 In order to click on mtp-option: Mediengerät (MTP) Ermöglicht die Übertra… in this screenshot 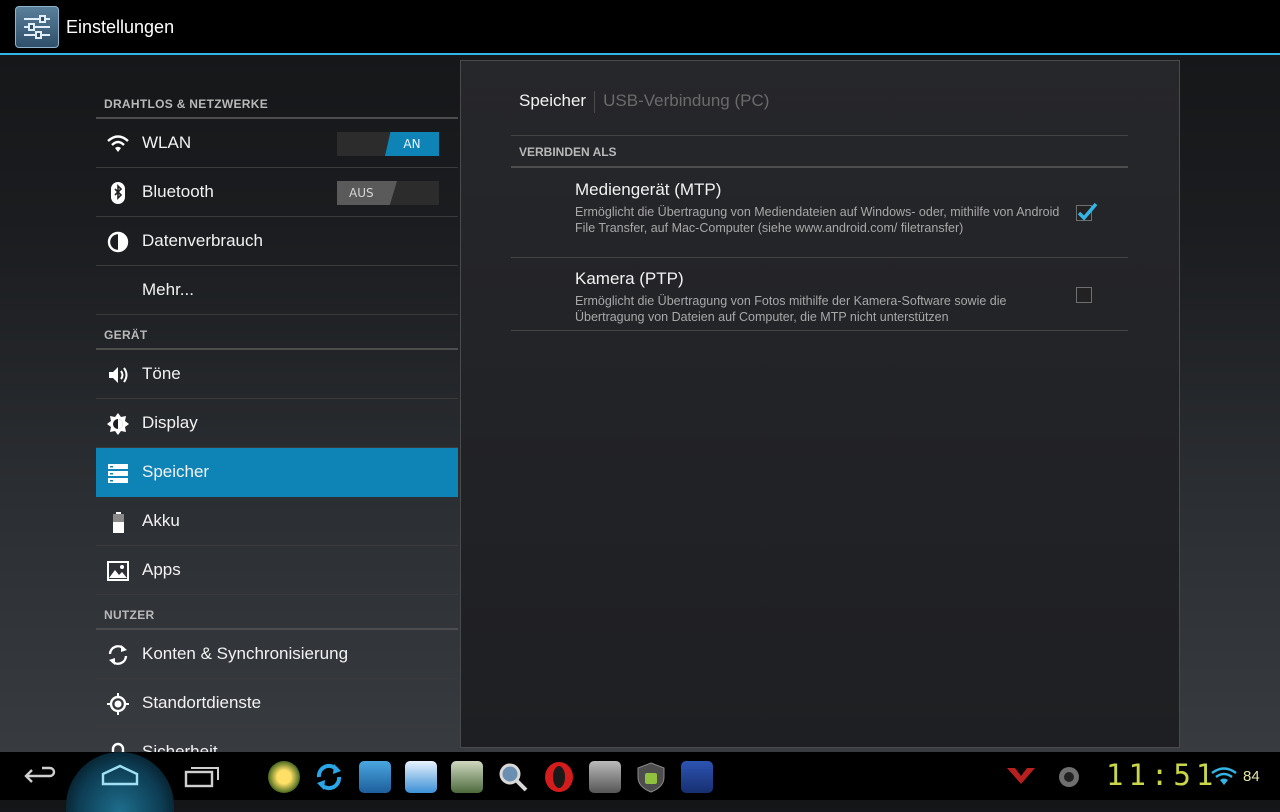, I will do `click(845, 208)`.